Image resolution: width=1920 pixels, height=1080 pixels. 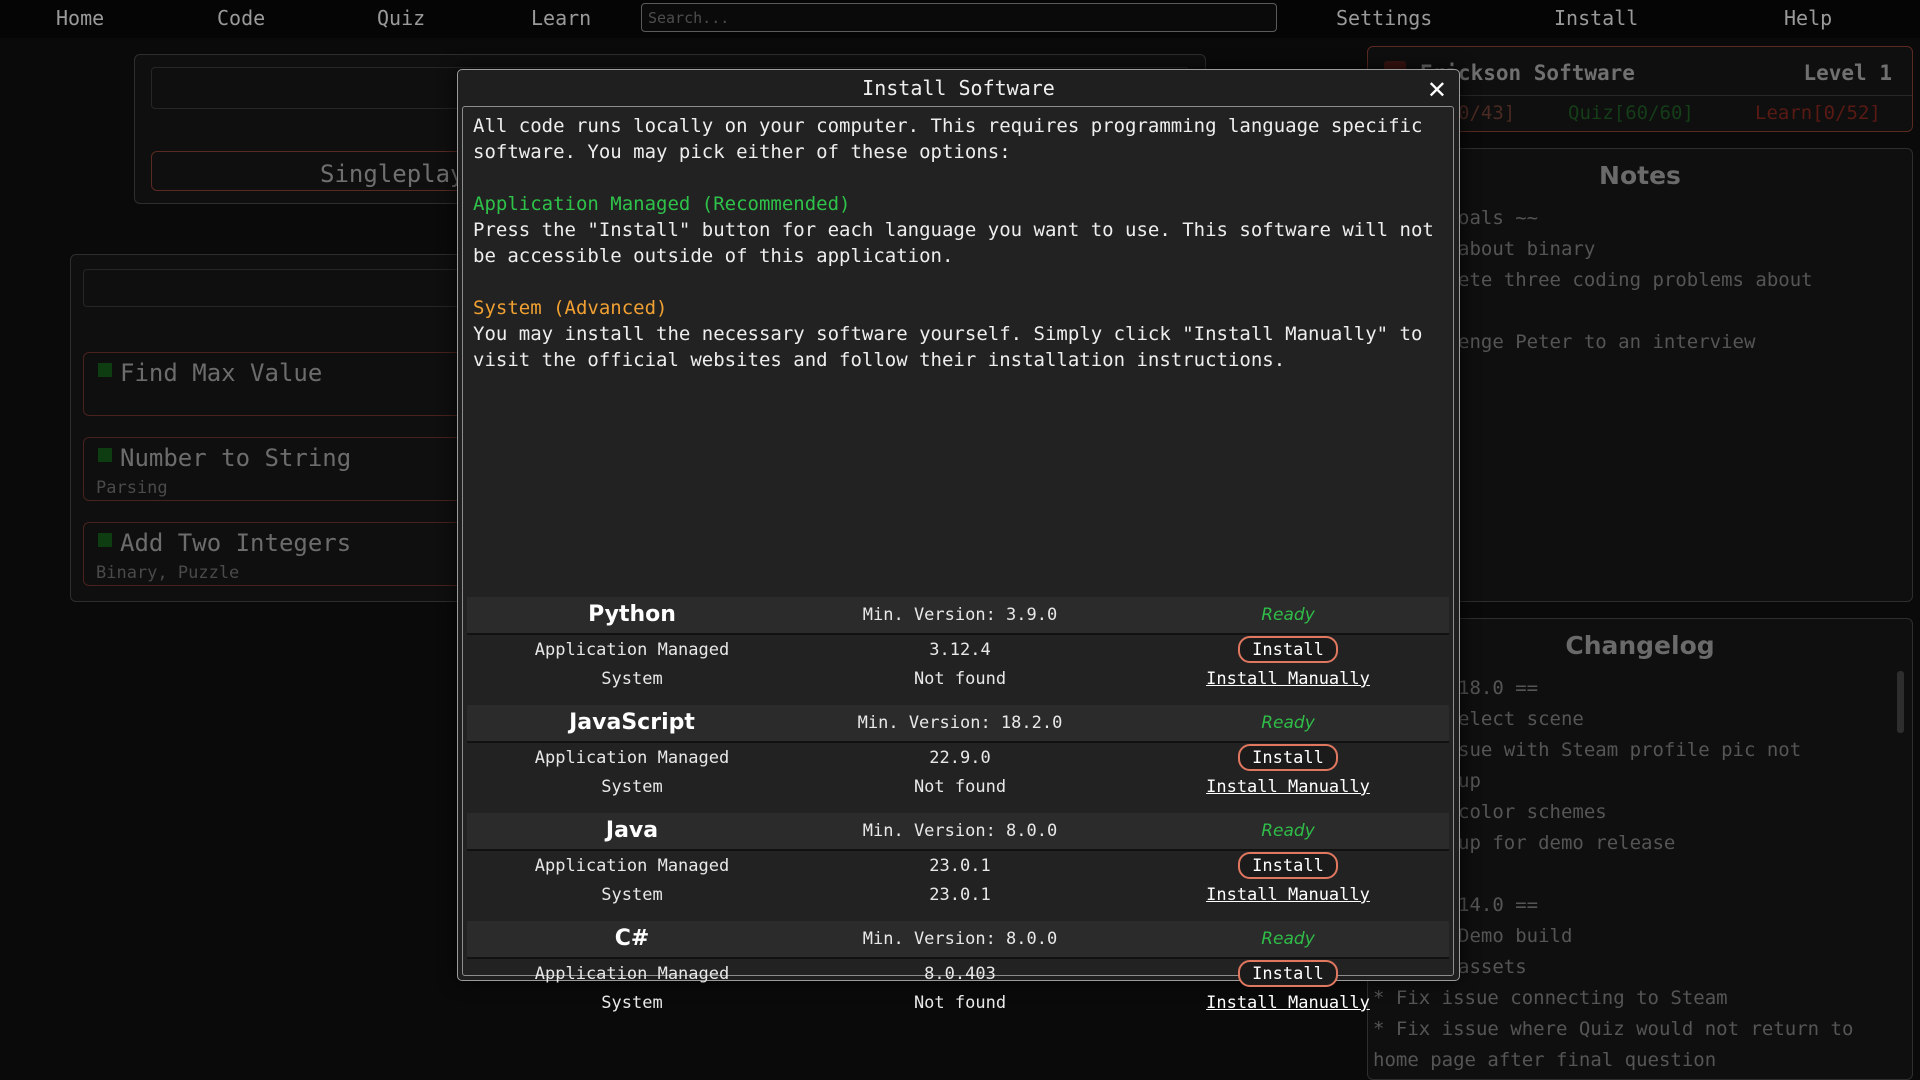 What do you see at coordinates (392, 174) in the screenshot?
I see `singleplayer-label: Singleplay` at bounding box center [392, 174].